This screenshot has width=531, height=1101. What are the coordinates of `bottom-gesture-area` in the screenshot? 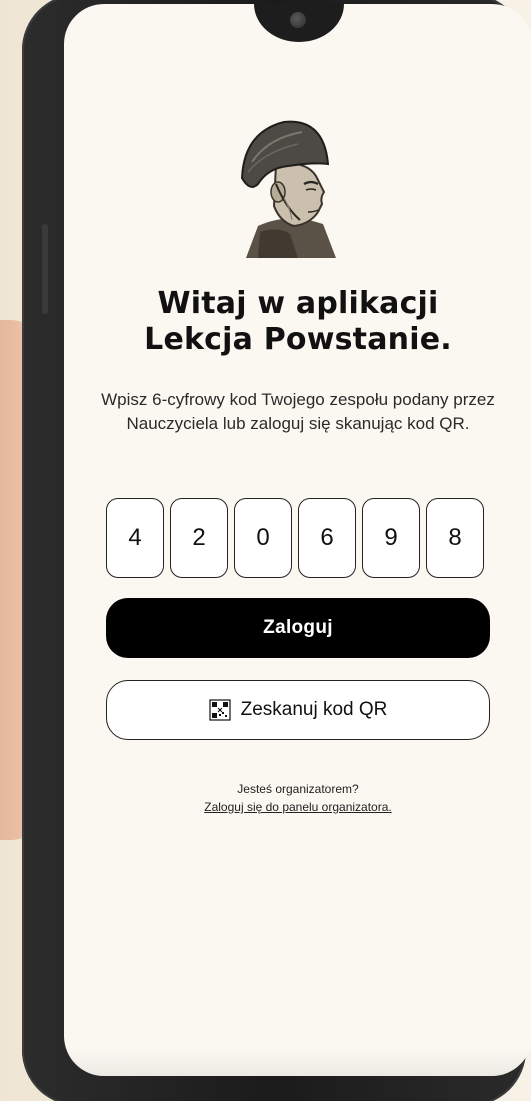 It's located at (297, 1063).